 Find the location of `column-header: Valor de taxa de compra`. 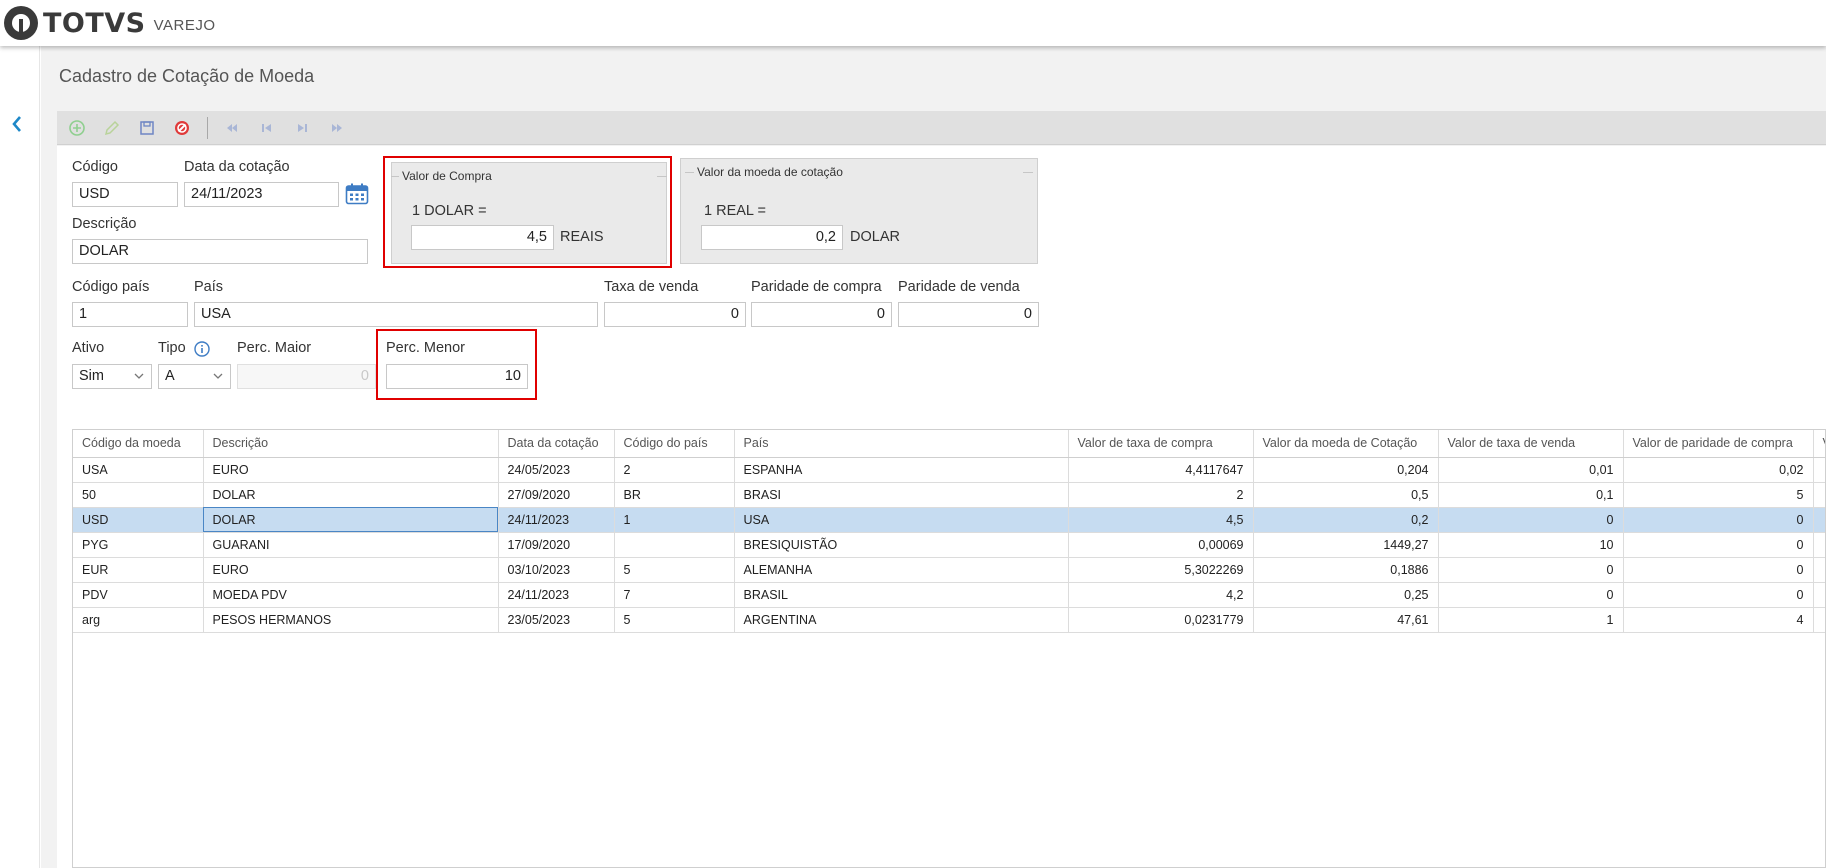

column-header: Valor de taxa de compra is located at coordinates (1161, 444).